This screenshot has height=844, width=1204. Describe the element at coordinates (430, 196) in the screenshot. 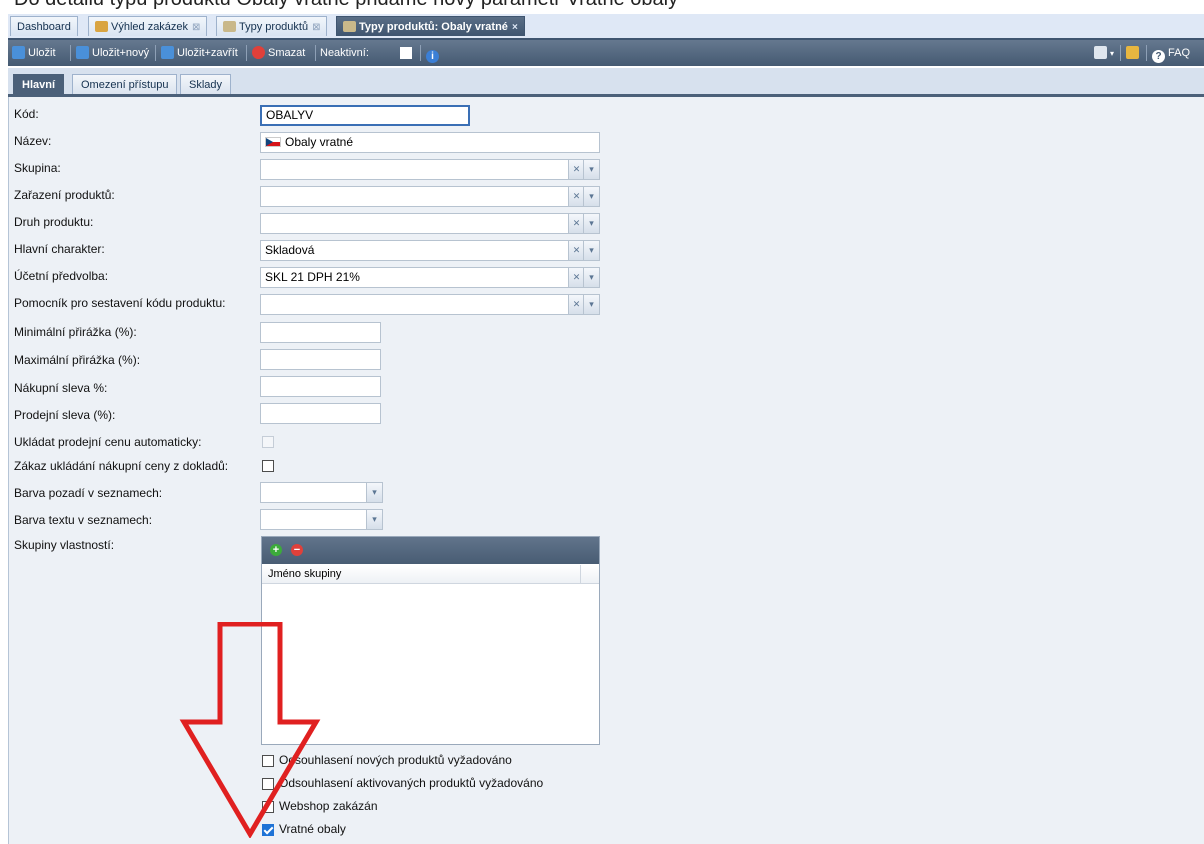

I see `zarazeni-combo: ✕ ▾` at that location.